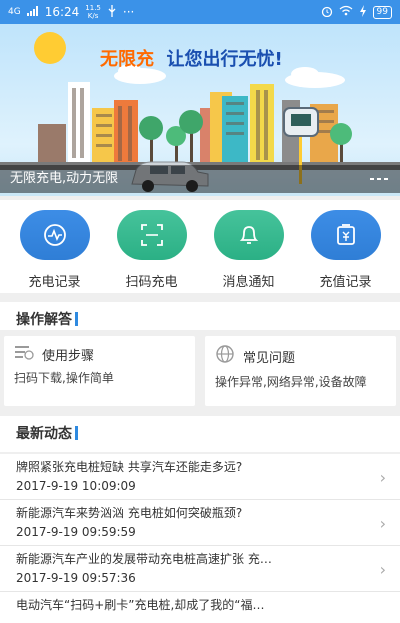 The height and width of the screenshot is (623, 400). What do you see at coordinates (50, 48) in the screenshot?
I see `sun-icon` at bounding box center [50, 48].